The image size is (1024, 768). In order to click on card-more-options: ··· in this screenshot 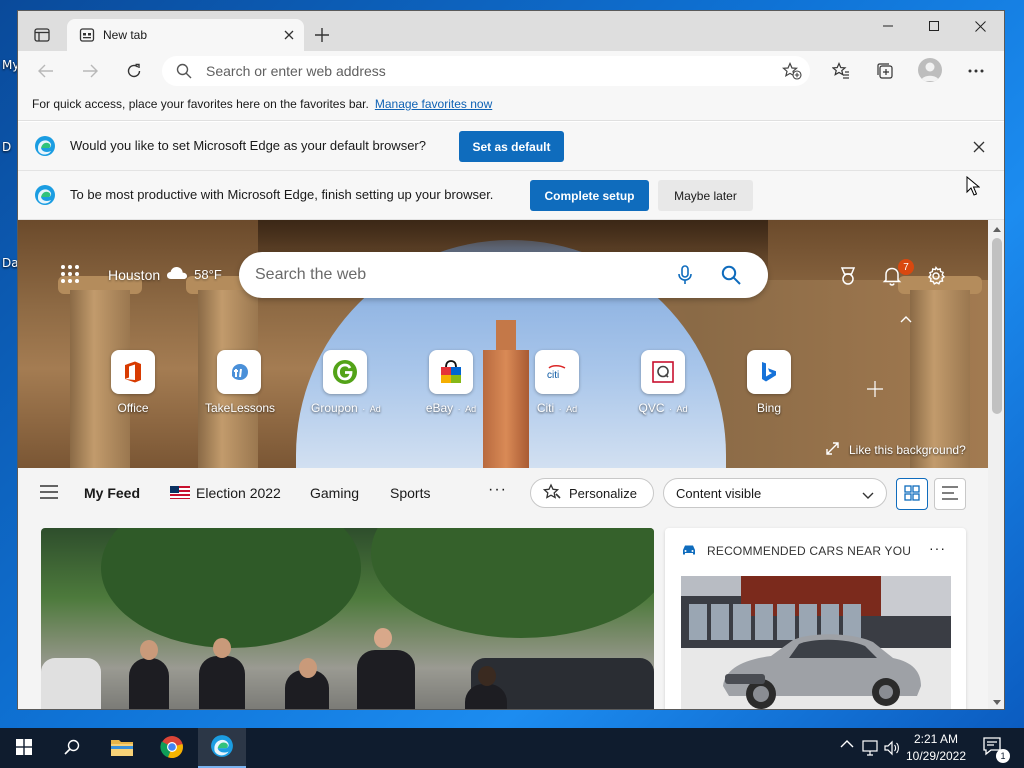, I will do `click(937, 548)`.